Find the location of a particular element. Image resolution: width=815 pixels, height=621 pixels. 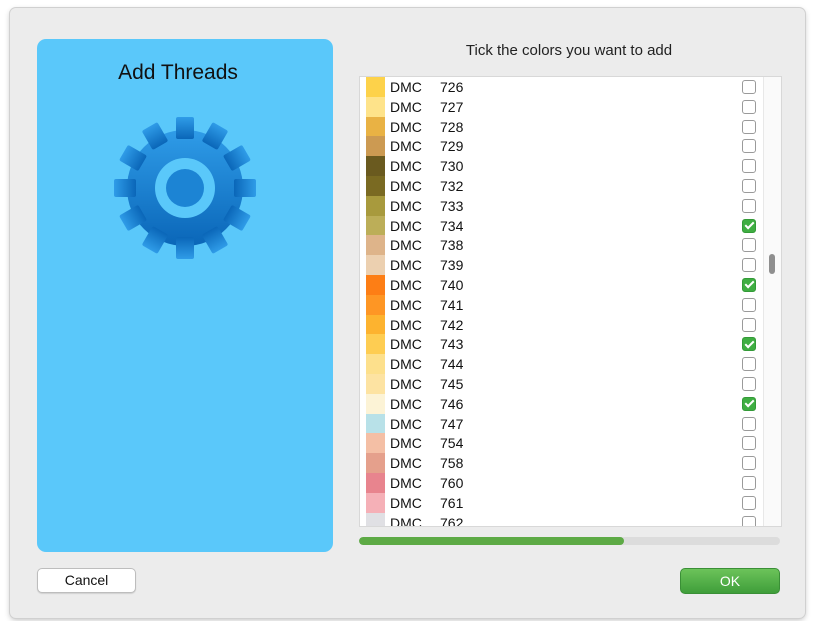

thread-row: DMC 746 is located at coordinates (570, 403).